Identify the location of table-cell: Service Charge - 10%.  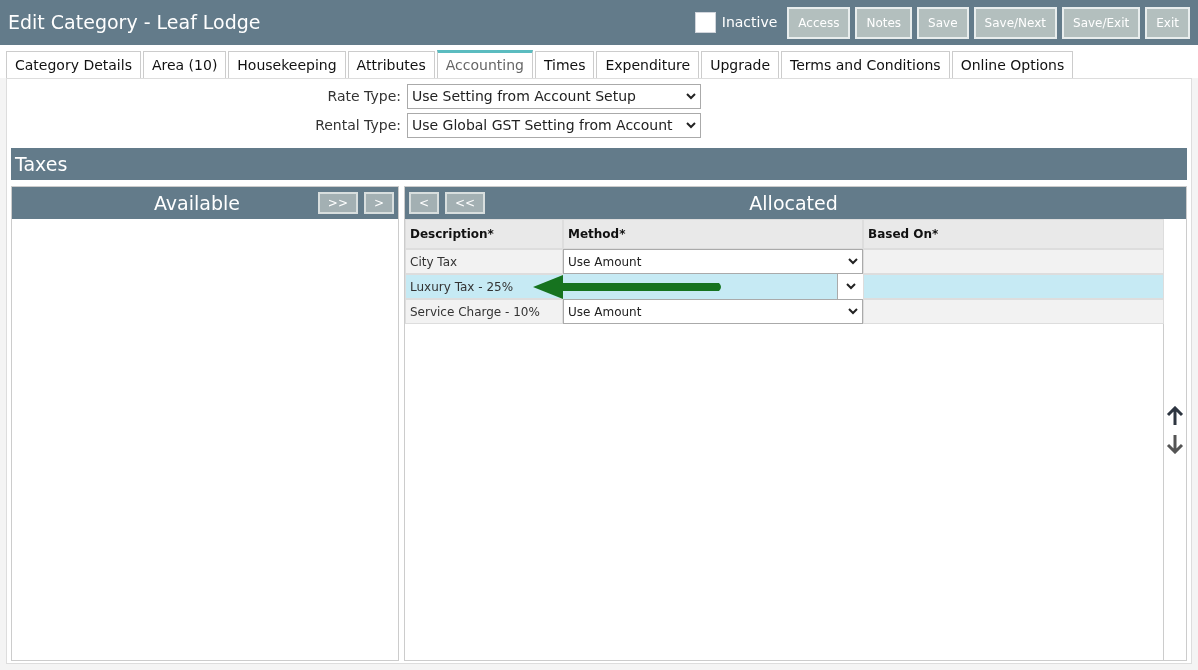
(484, 311).